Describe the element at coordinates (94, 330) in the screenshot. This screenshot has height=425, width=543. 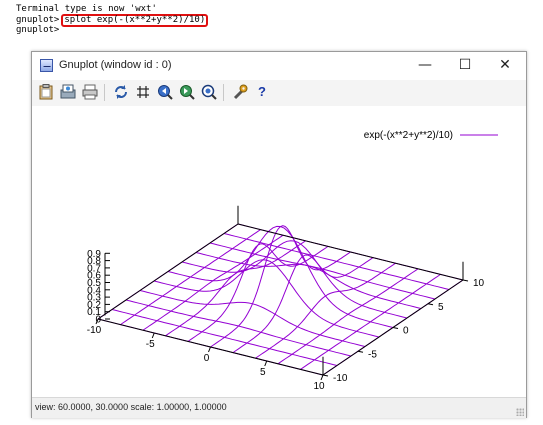
I see `x-tick-label: -10` at that location.